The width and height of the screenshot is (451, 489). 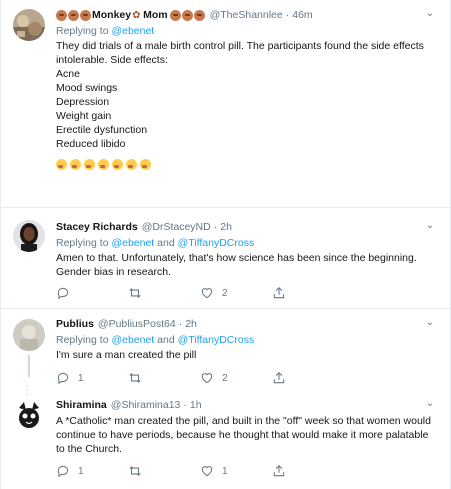 I want to click on tweet-actions: 1 2, so click(x=226, y=378).